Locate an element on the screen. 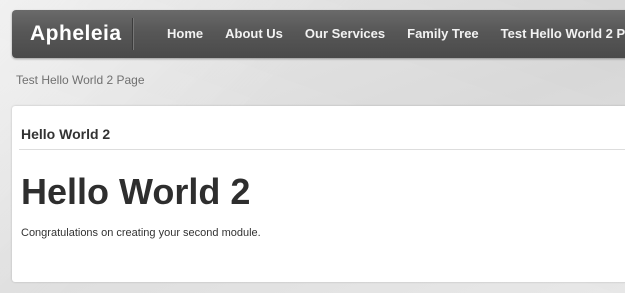 The width and height of the screenshot is (625, 293). nav-item-home: Home is located at coordinates (185, 34).